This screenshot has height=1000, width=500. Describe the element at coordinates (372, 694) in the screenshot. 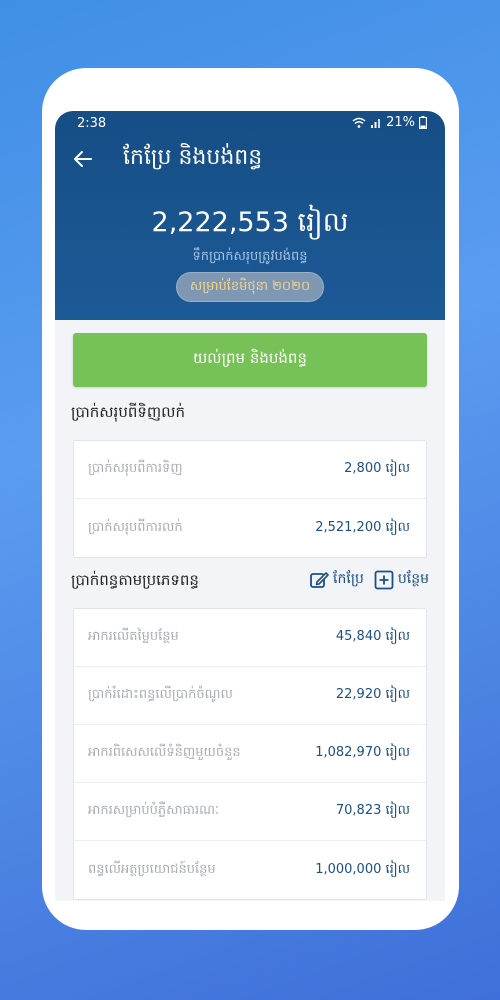

I see `row-value: 22,920 រៀល` at that location.